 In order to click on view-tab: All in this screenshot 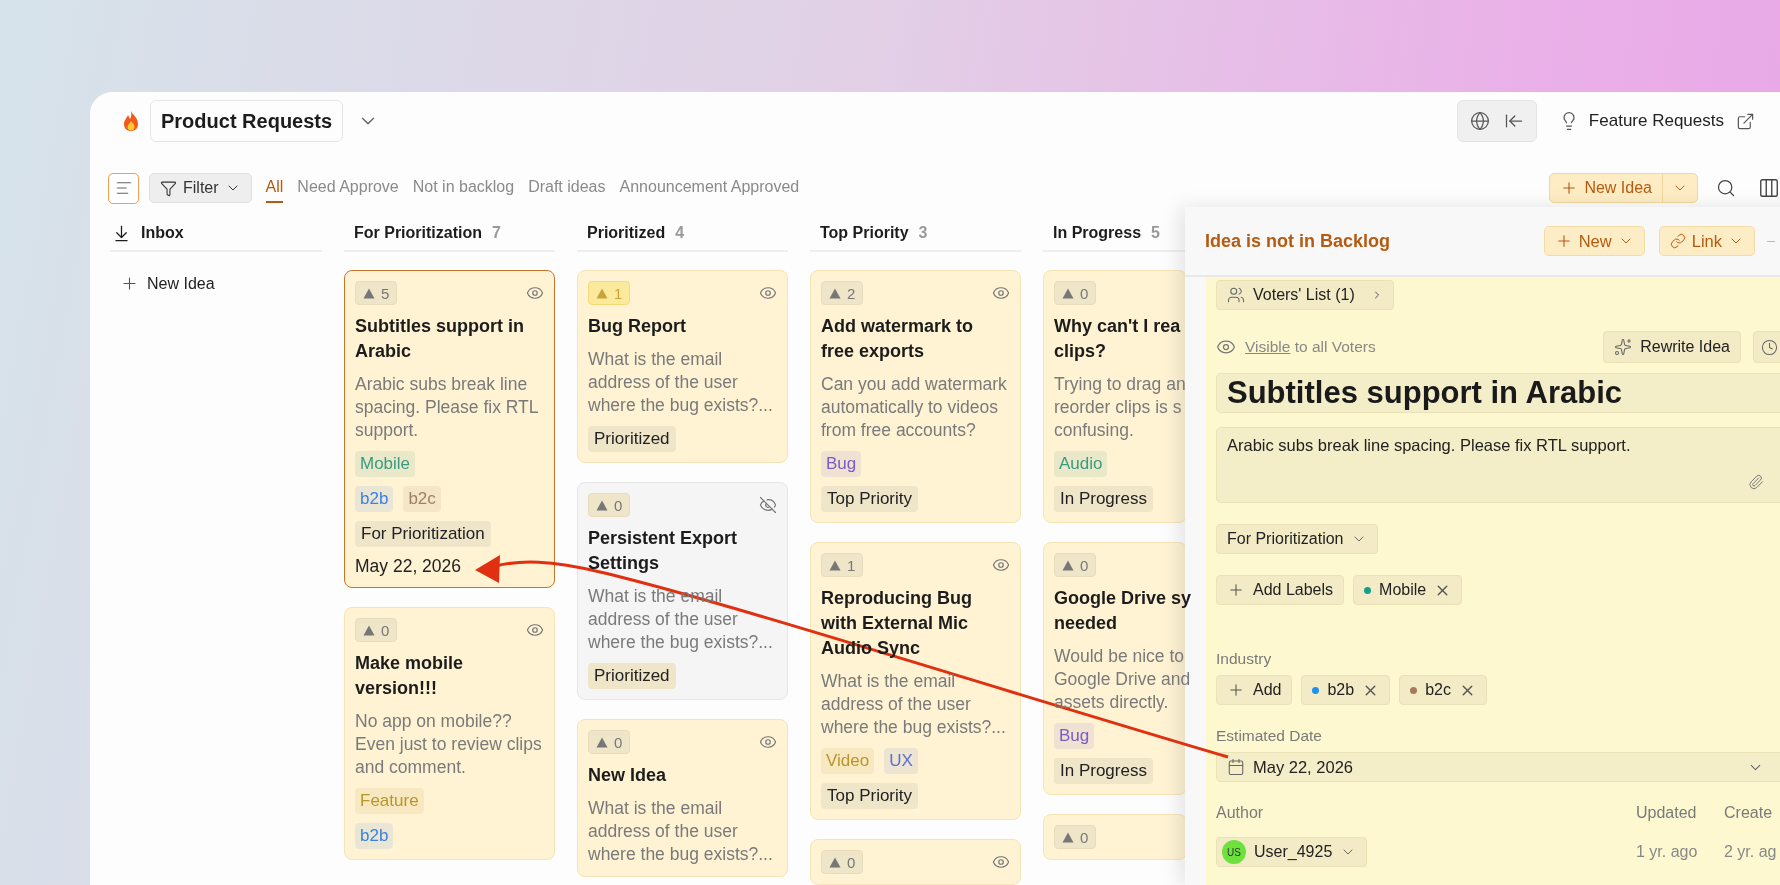, I will do `click(274, 188)`.